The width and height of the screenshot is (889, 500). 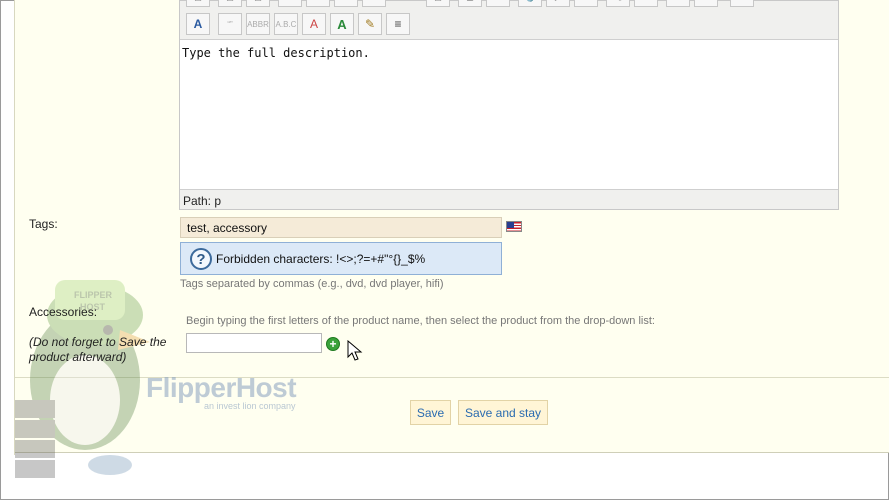 I want to click on accessories-note-line1: (Do not forget to Save the, so click(x=98, y=342).